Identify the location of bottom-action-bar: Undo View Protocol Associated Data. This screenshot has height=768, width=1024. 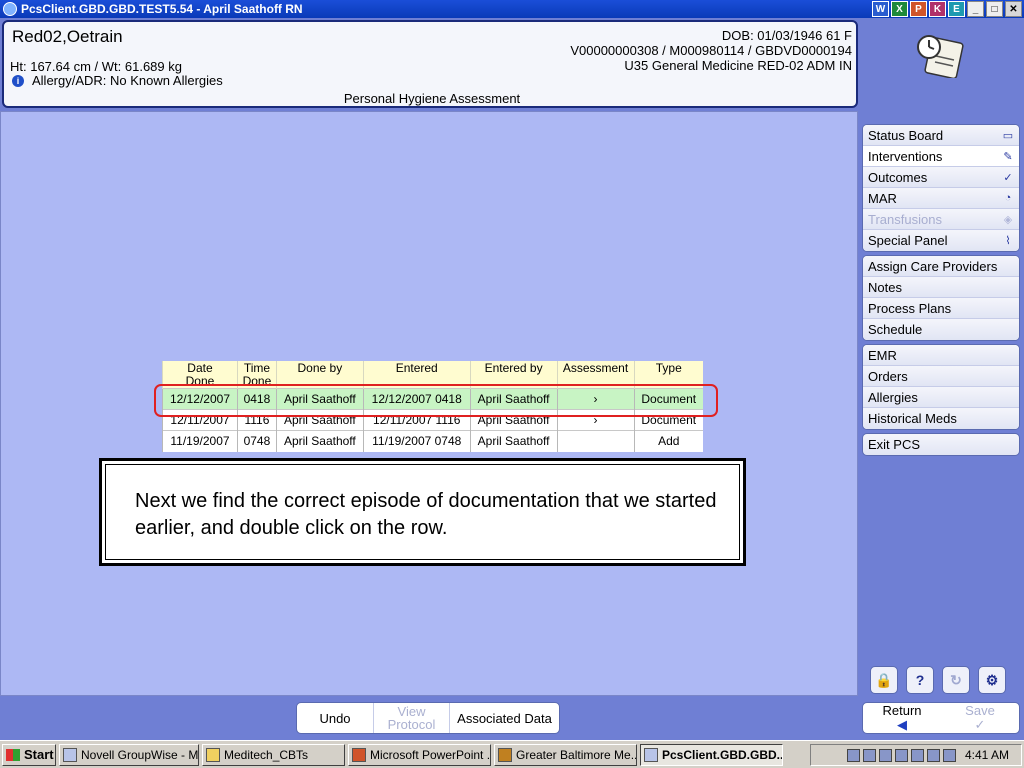
(428, 718).